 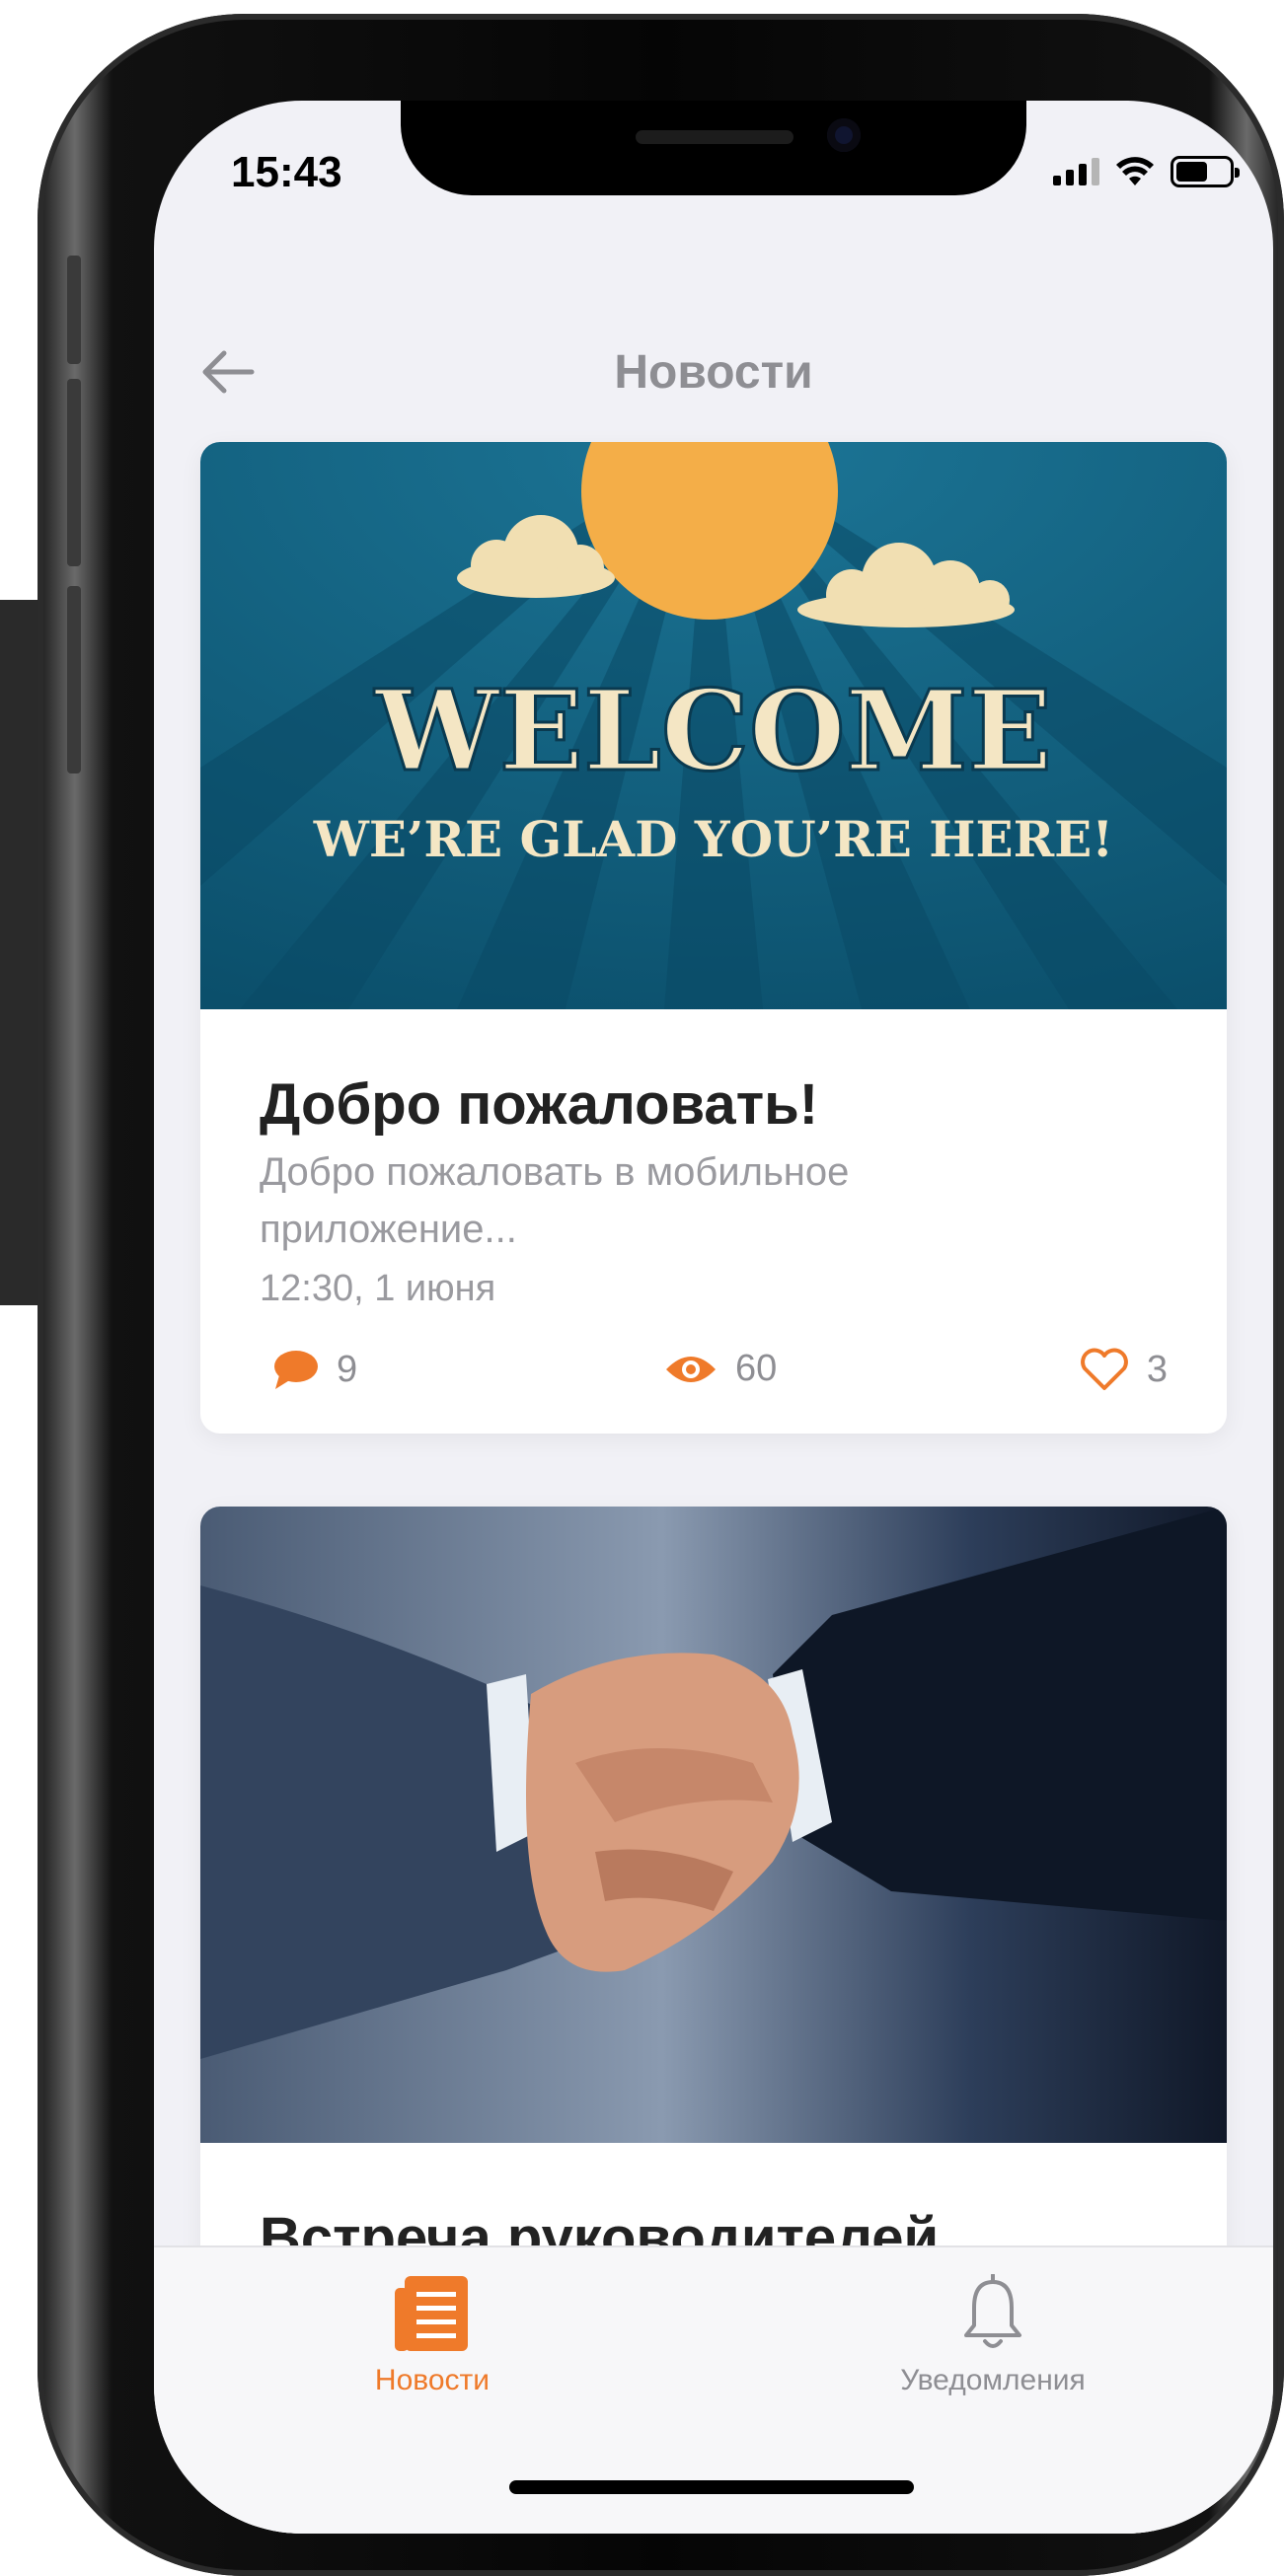 What do you see at coordinates (1206, 171) in the screenshot?
I see `battery-icon` at bounding box center [1206, 171].